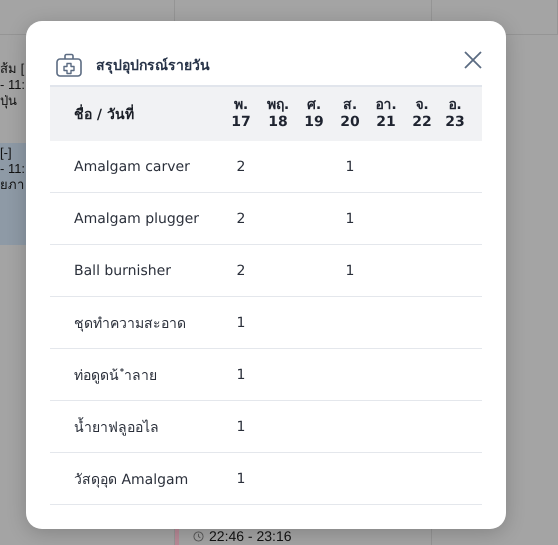 Image resolution: width=558 pixels, height=545 pixels. What do you see at coordinates (136, 218) in the screenshot?
I see `table-cell-text: Amalgam plugger` at bounding box center [136, 218].